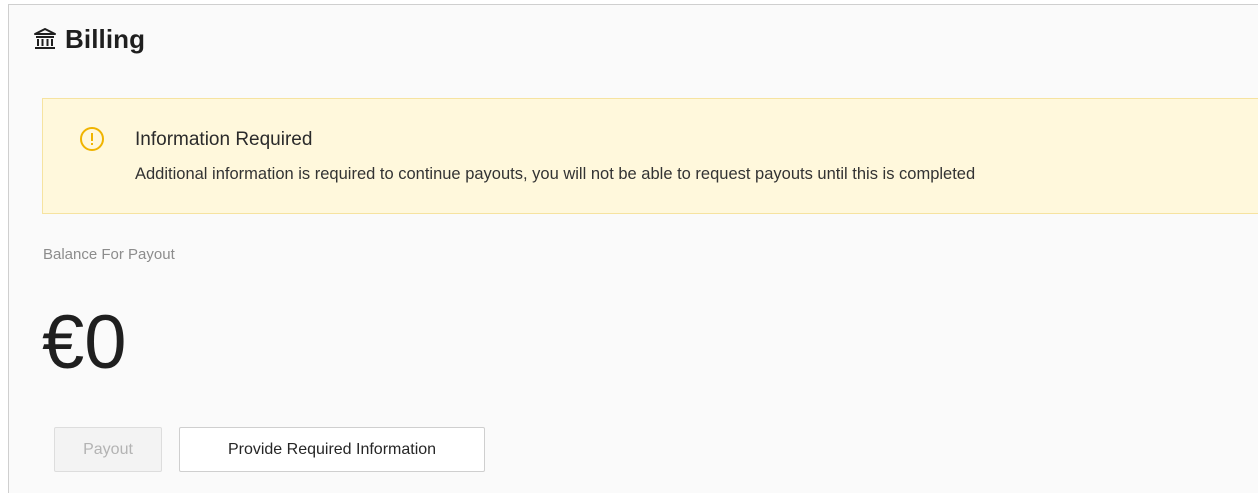 The image size is (1258, 493). Describe the element at coordinates (92, 139) in the screenshot. I see `warning-circle-icon` at that location.